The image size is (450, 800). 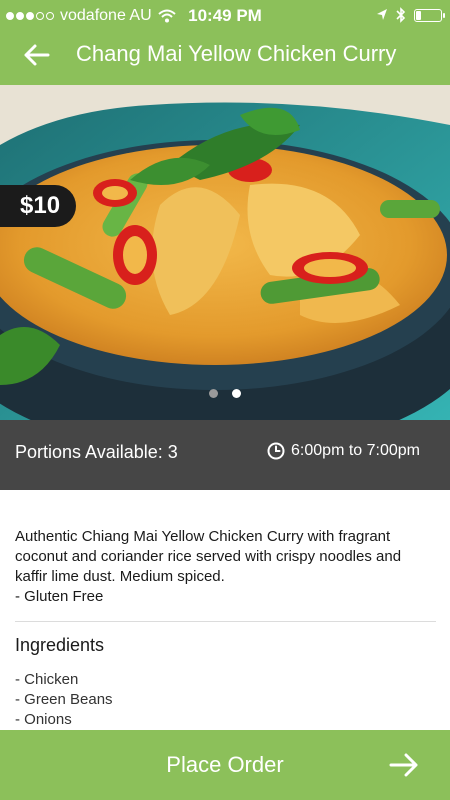 What do you see at coordinates (59, 596) in the screenshot?
I see `dietary-note: - Gluten Free` at bounding box center [59, 596].